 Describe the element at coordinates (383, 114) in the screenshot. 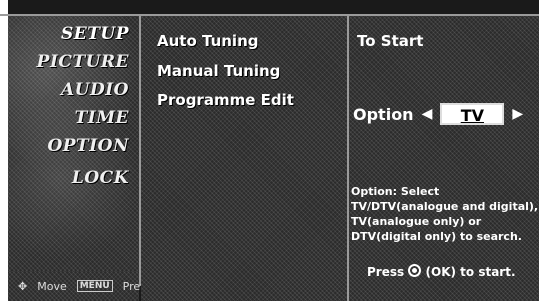

I see `option-label: Option` at that location.